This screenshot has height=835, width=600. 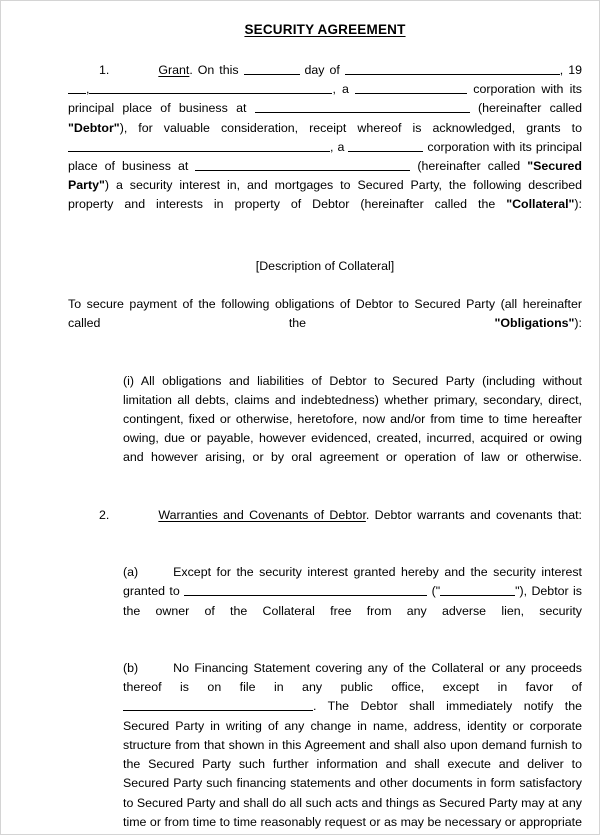 What do you see at coordinates (362, 107) in the screenshot?
I see `blank-debtor-address` at bounding box center [362, 107].